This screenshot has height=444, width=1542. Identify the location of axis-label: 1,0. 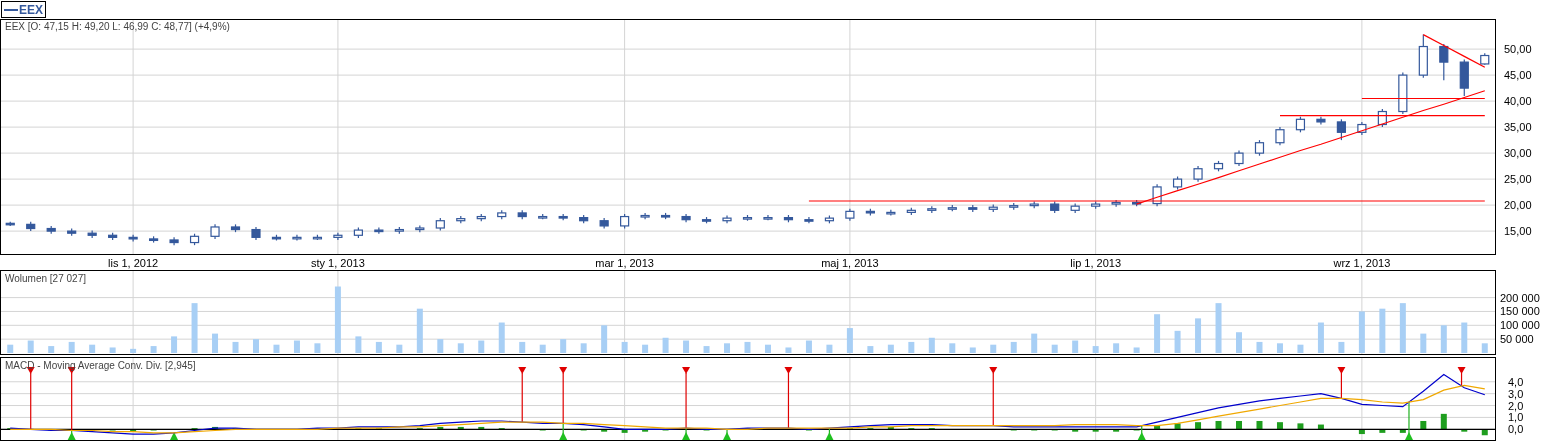
(1516, 417).